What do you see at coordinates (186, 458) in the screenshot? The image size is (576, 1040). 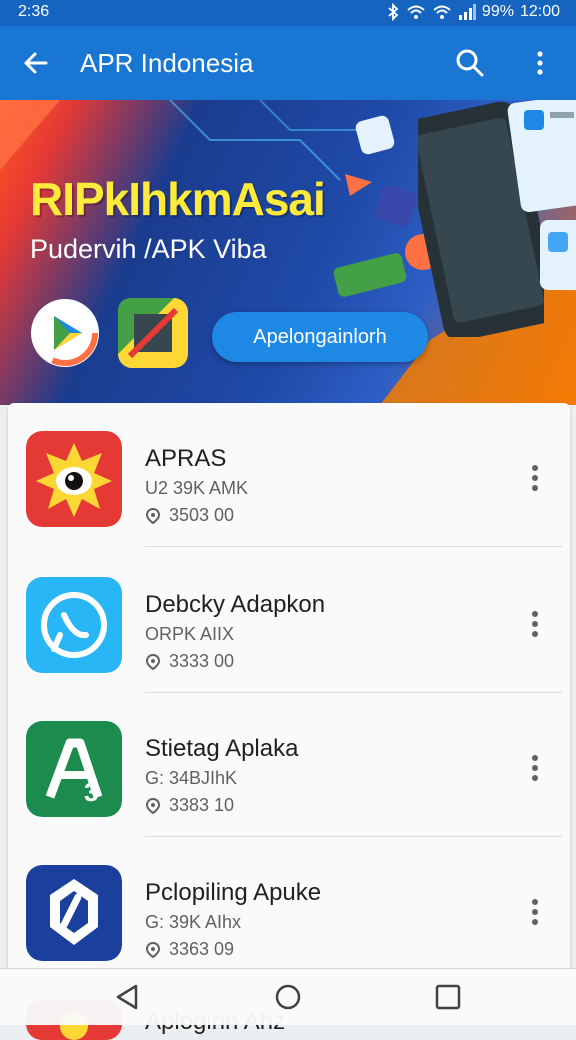 I see `app-name: APRAS` at bounding box center [186, 458].